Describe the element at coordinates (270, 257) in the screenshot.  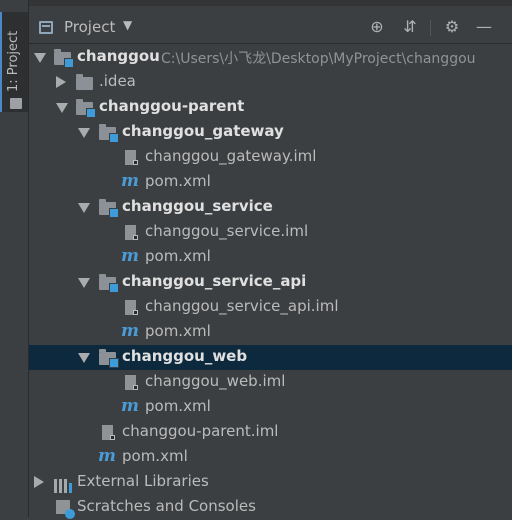
I see `tree-row-service-pom: m pom.xml` at that location.